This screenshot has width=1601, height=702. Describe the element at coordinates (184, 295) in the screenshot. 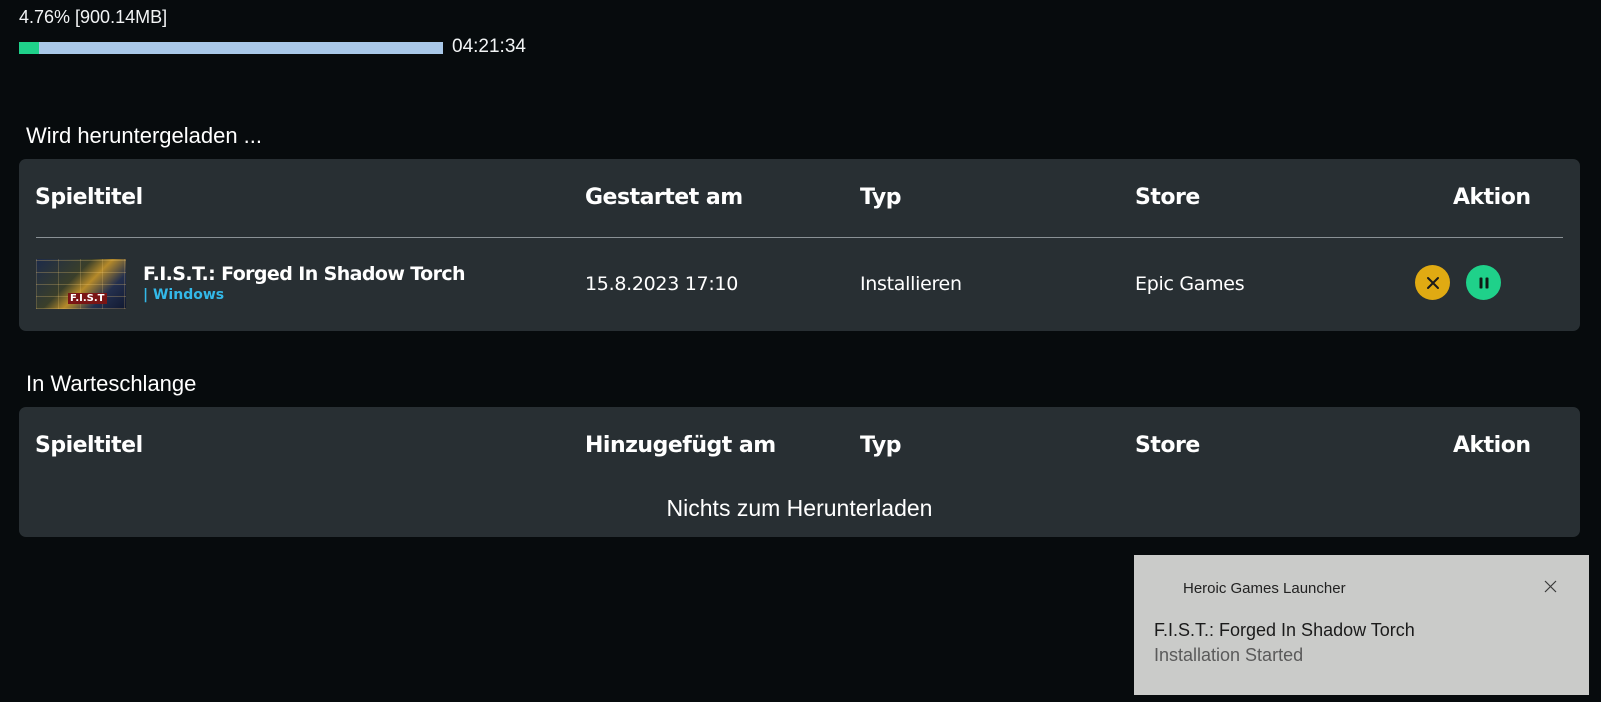

I see `game-platform: | Windows` at that location.